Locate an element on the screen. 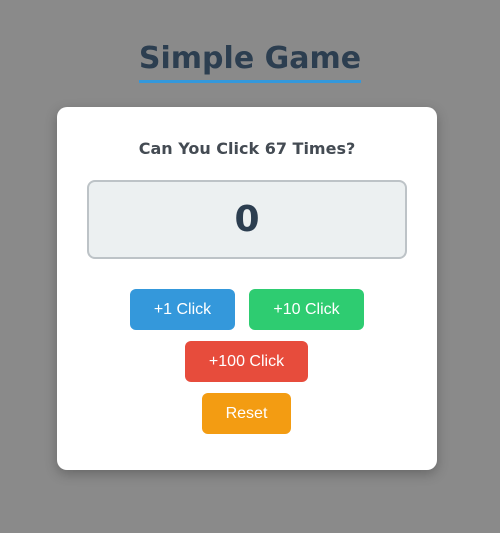 This screenshot has height=533, width=500. reset-button: Reset is located at coordinates (246, 413).